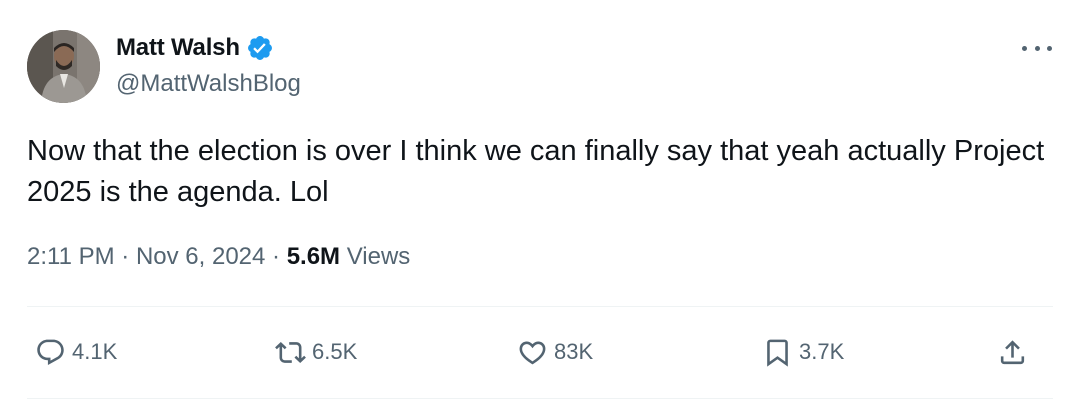 The height and width of the screenshot is (404, 1080). What do you see at coordinates (574, 351) in the screenshot?
I see `like-count: 83K` at bounding box center [574, 351].